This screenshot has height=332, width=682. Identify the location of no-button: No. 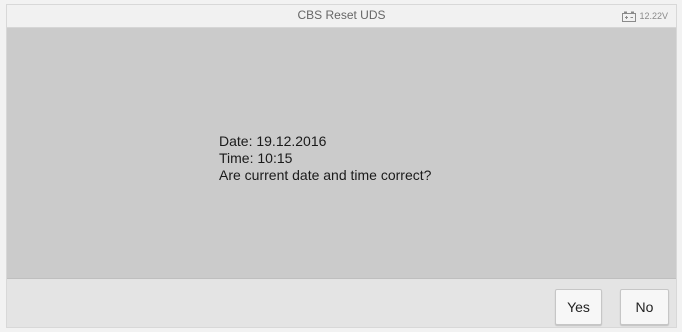
(644, 307).